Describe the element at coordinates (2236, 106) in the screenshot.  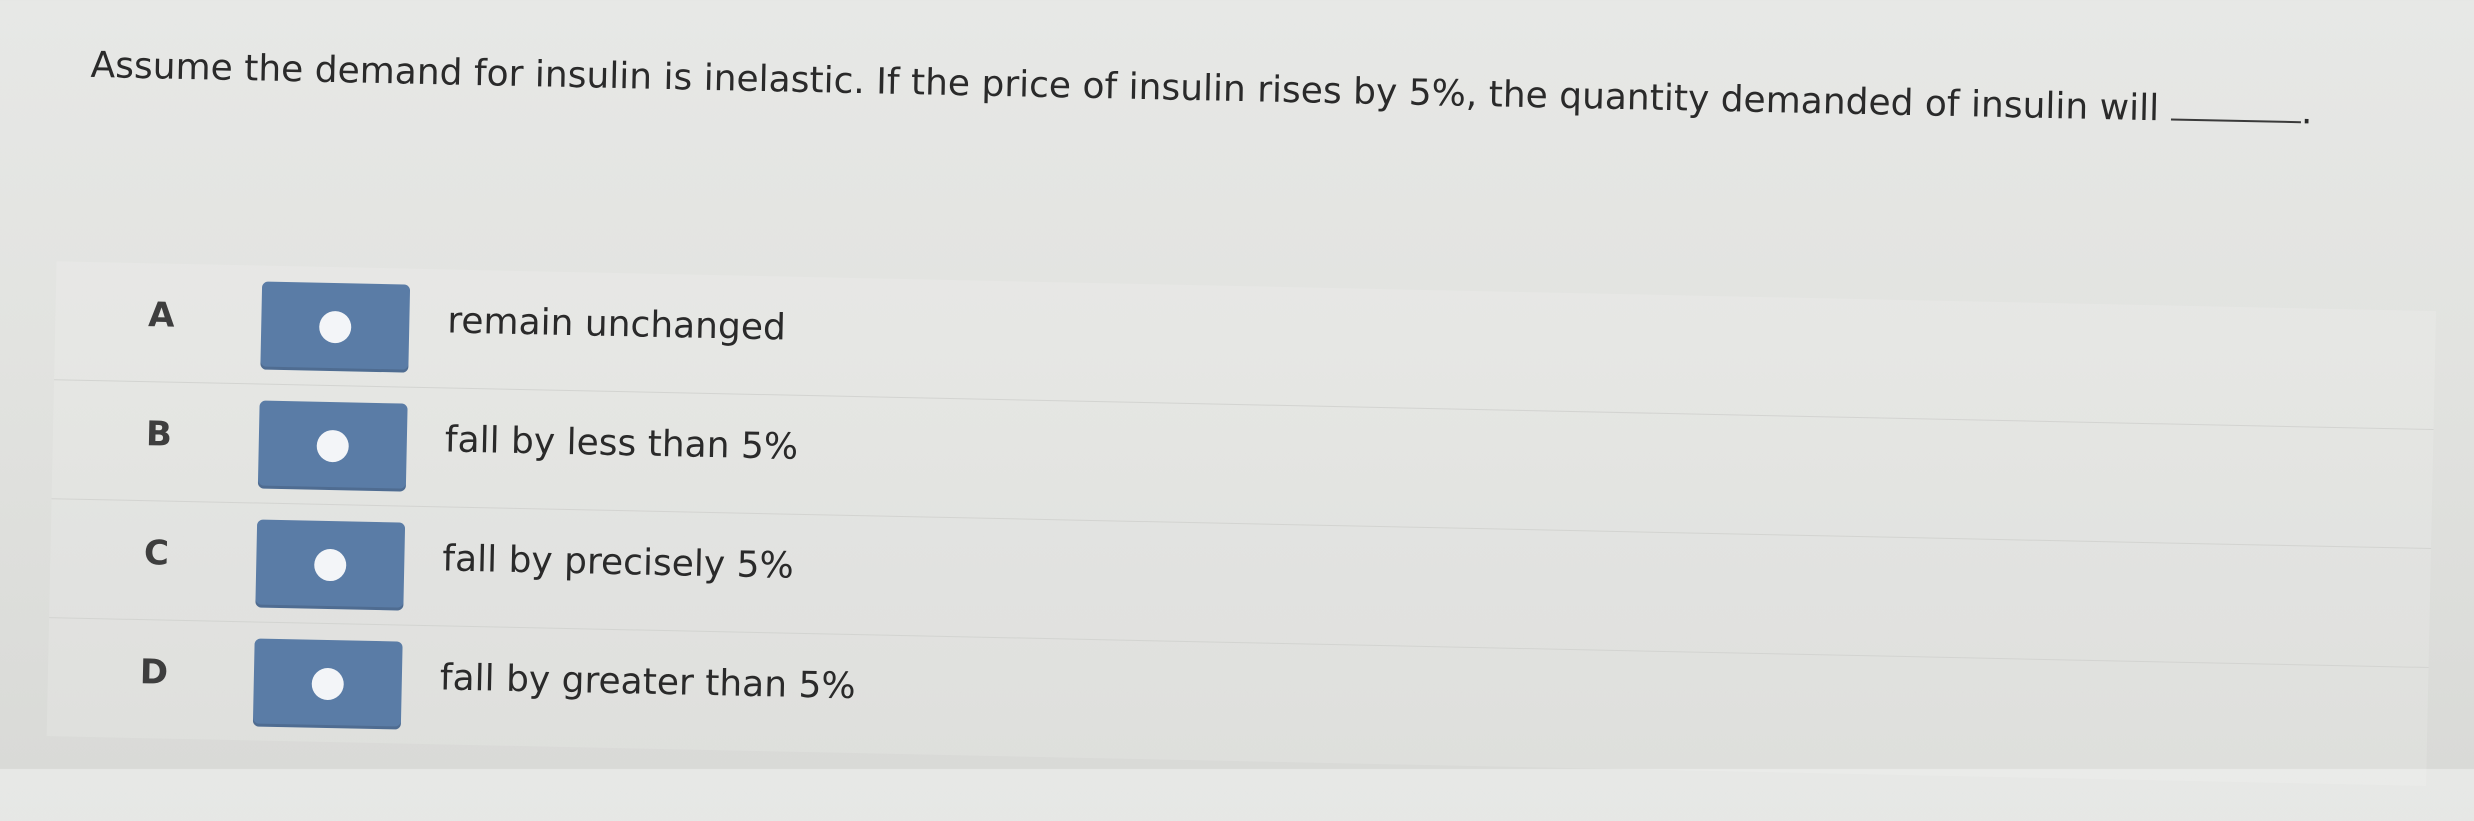
I see `answer-blank` at that location.